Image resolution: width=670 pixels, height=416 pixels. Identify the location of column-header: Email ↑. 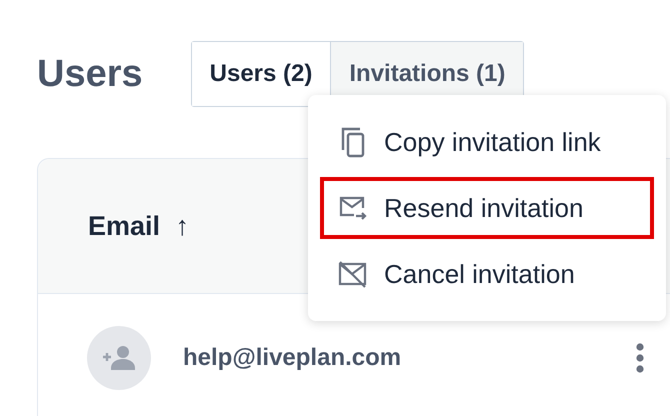
(139, 226).